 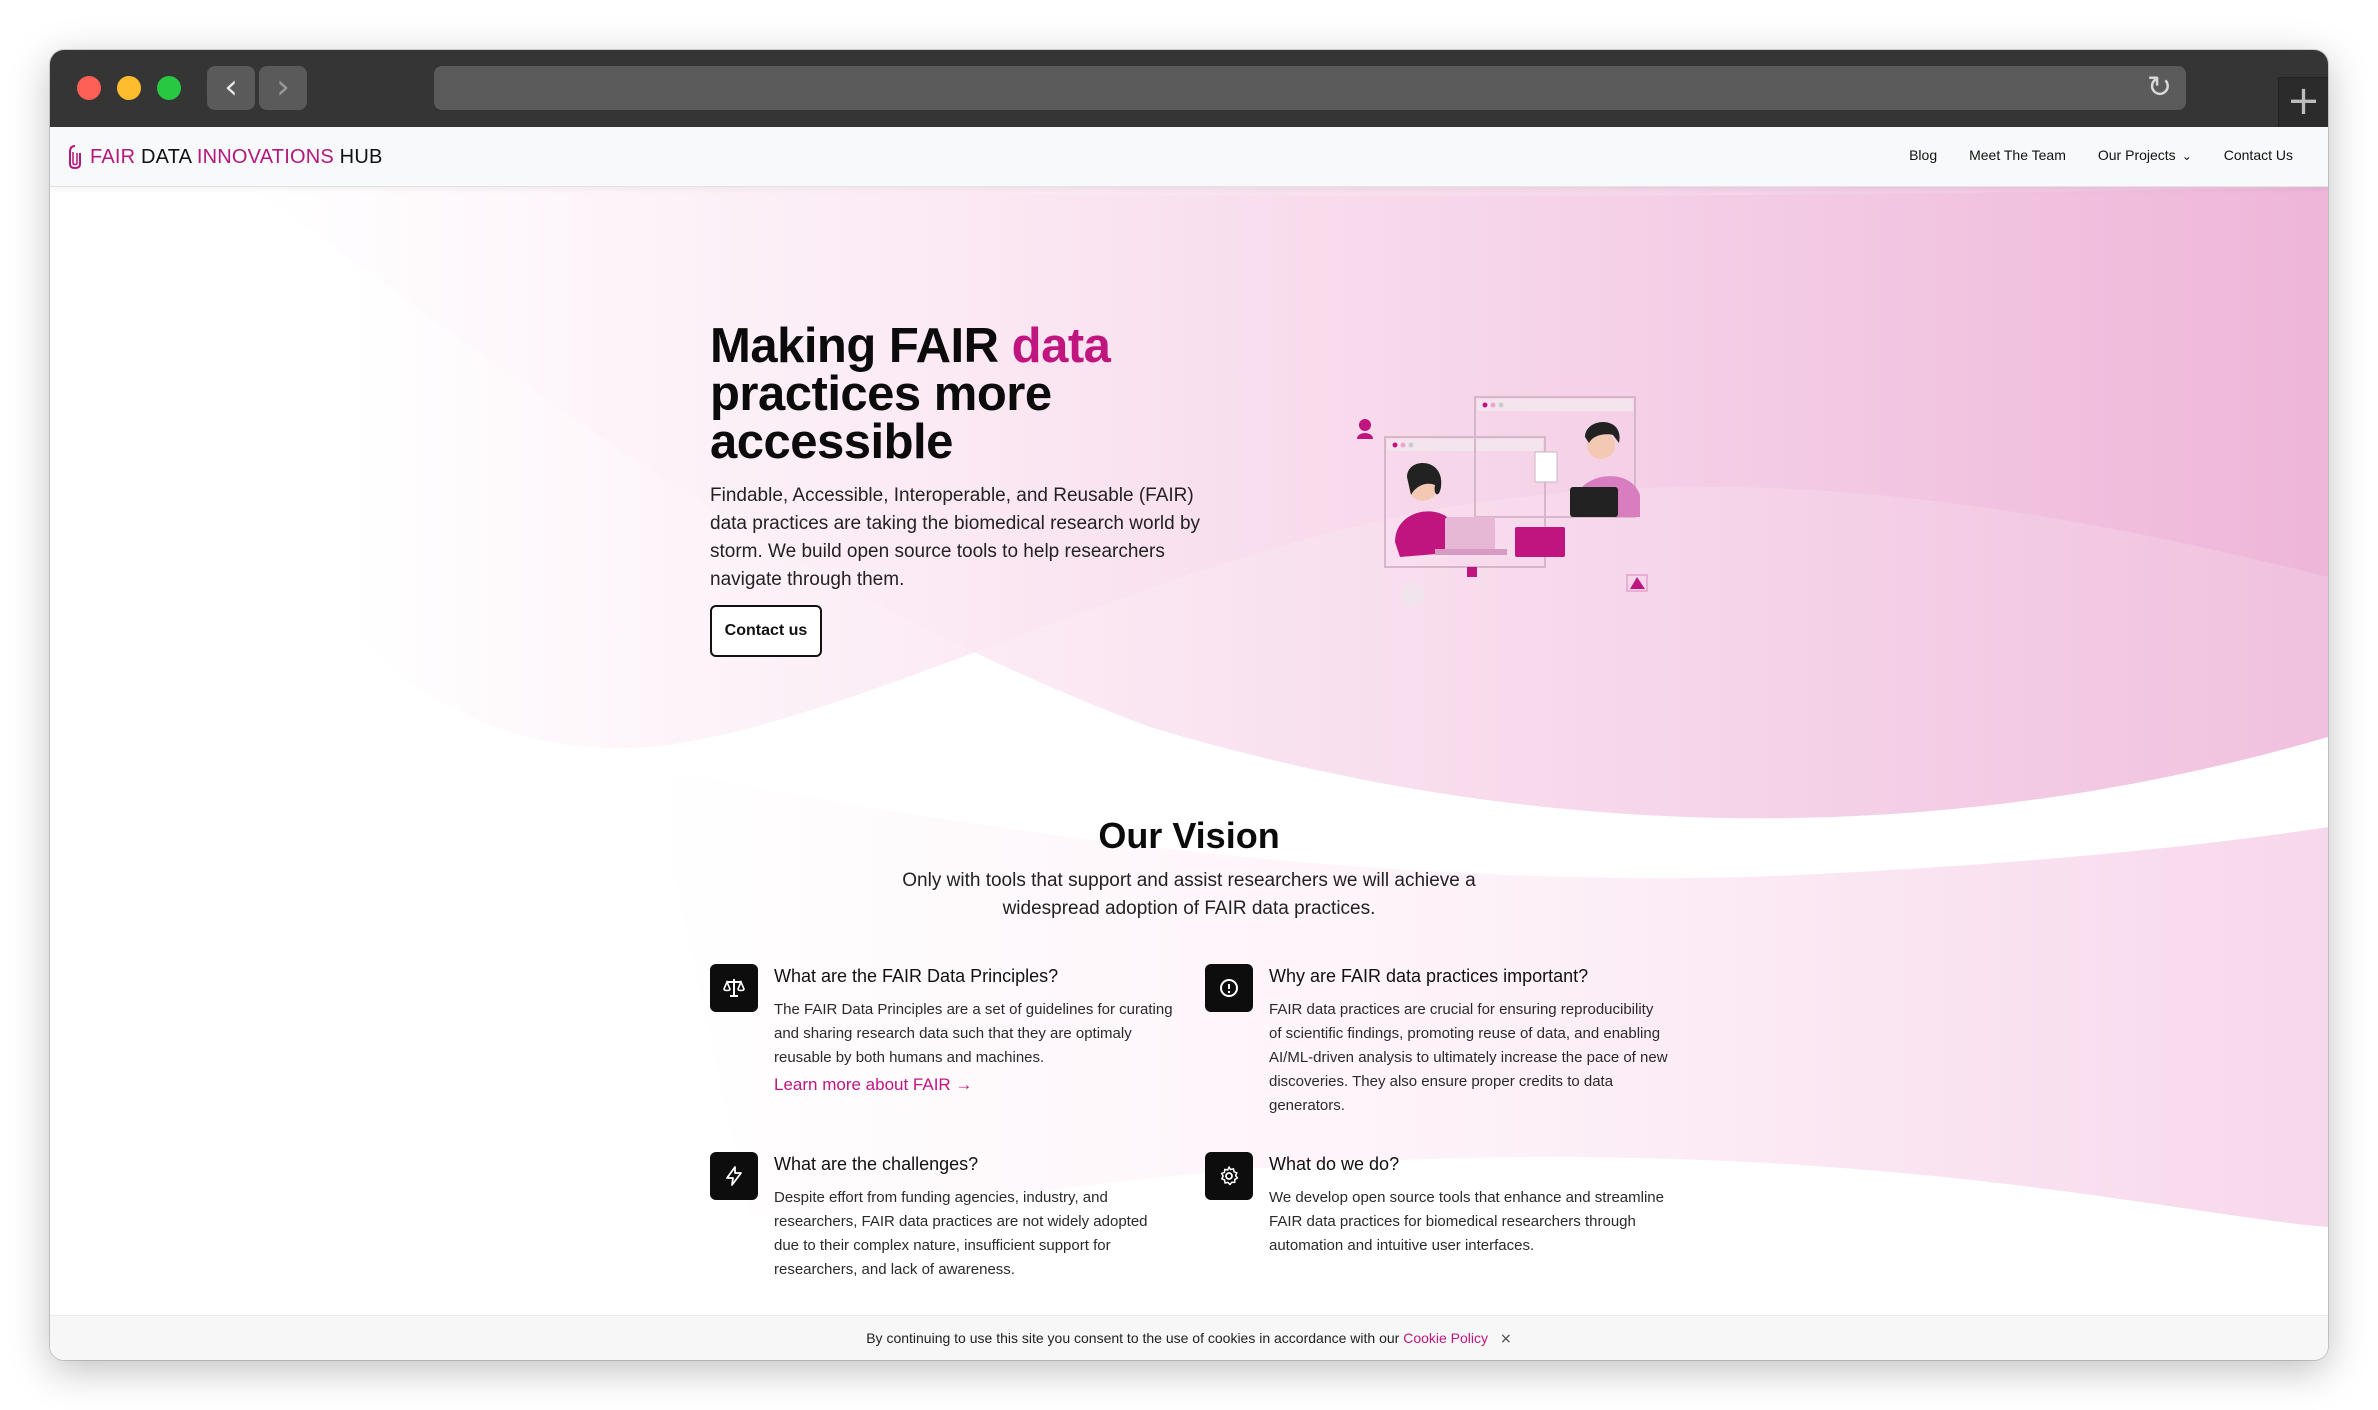 What do you see at coordinates (1189, 835) in the screenshot?
I see `vision-title: Our Vision` at bounding box center [1189, 835].